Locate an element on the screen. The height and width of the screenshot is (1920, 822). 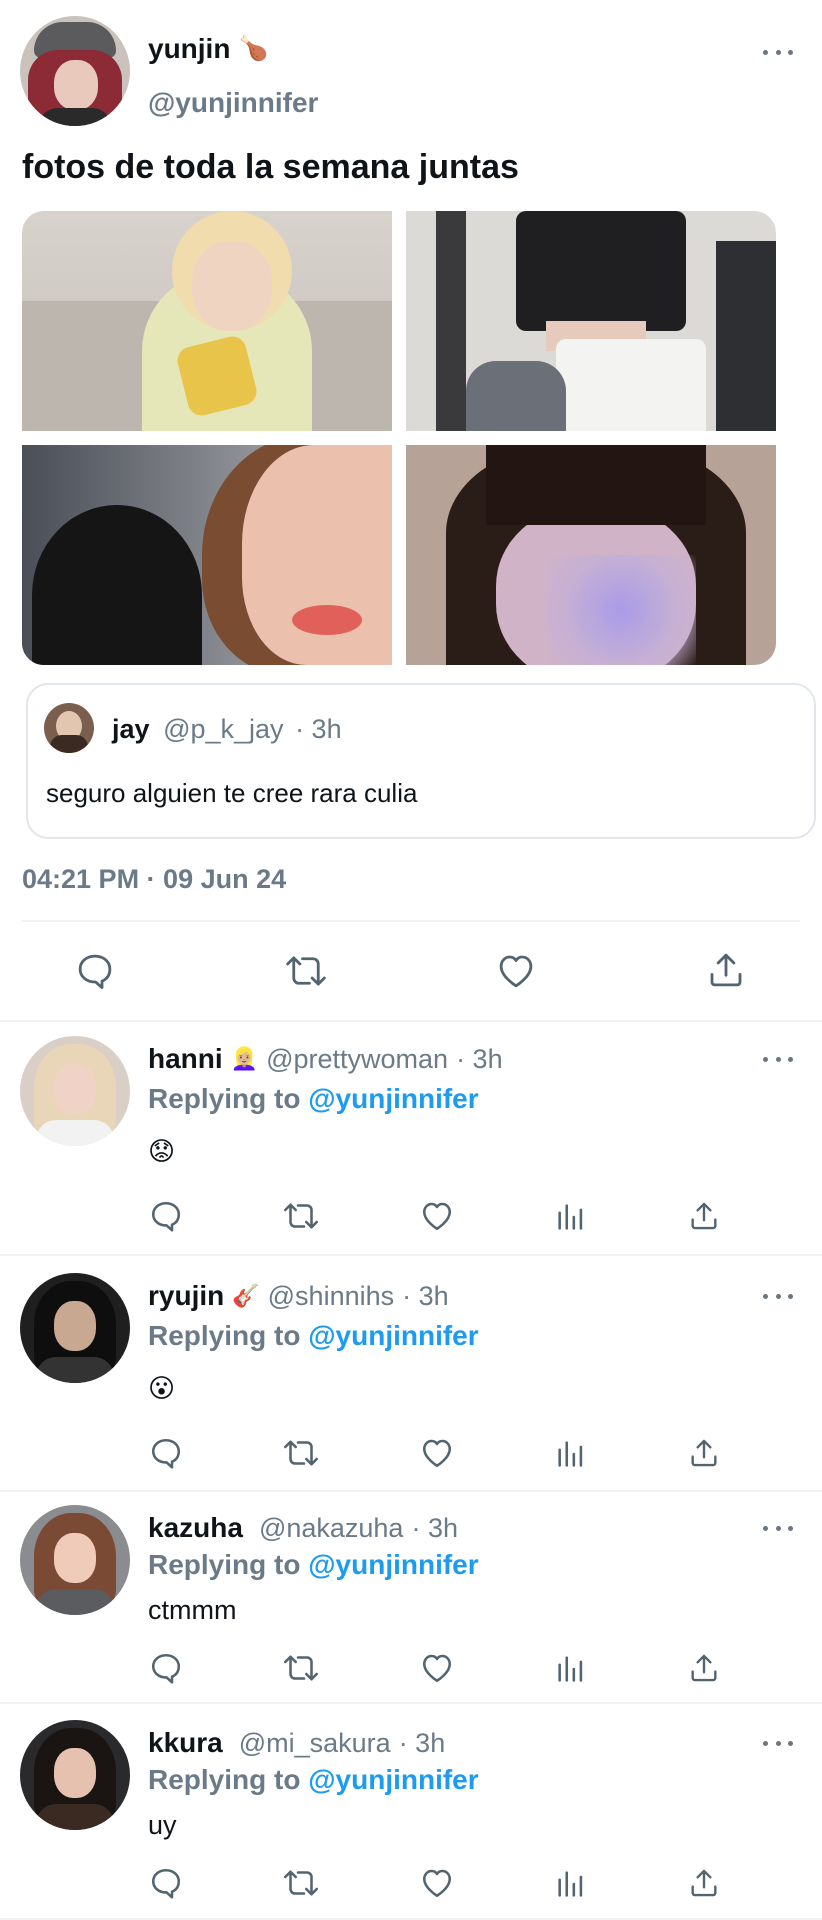
reply-header: kkura @mi_sakura · 3h is located at coordinates (296, 1743).